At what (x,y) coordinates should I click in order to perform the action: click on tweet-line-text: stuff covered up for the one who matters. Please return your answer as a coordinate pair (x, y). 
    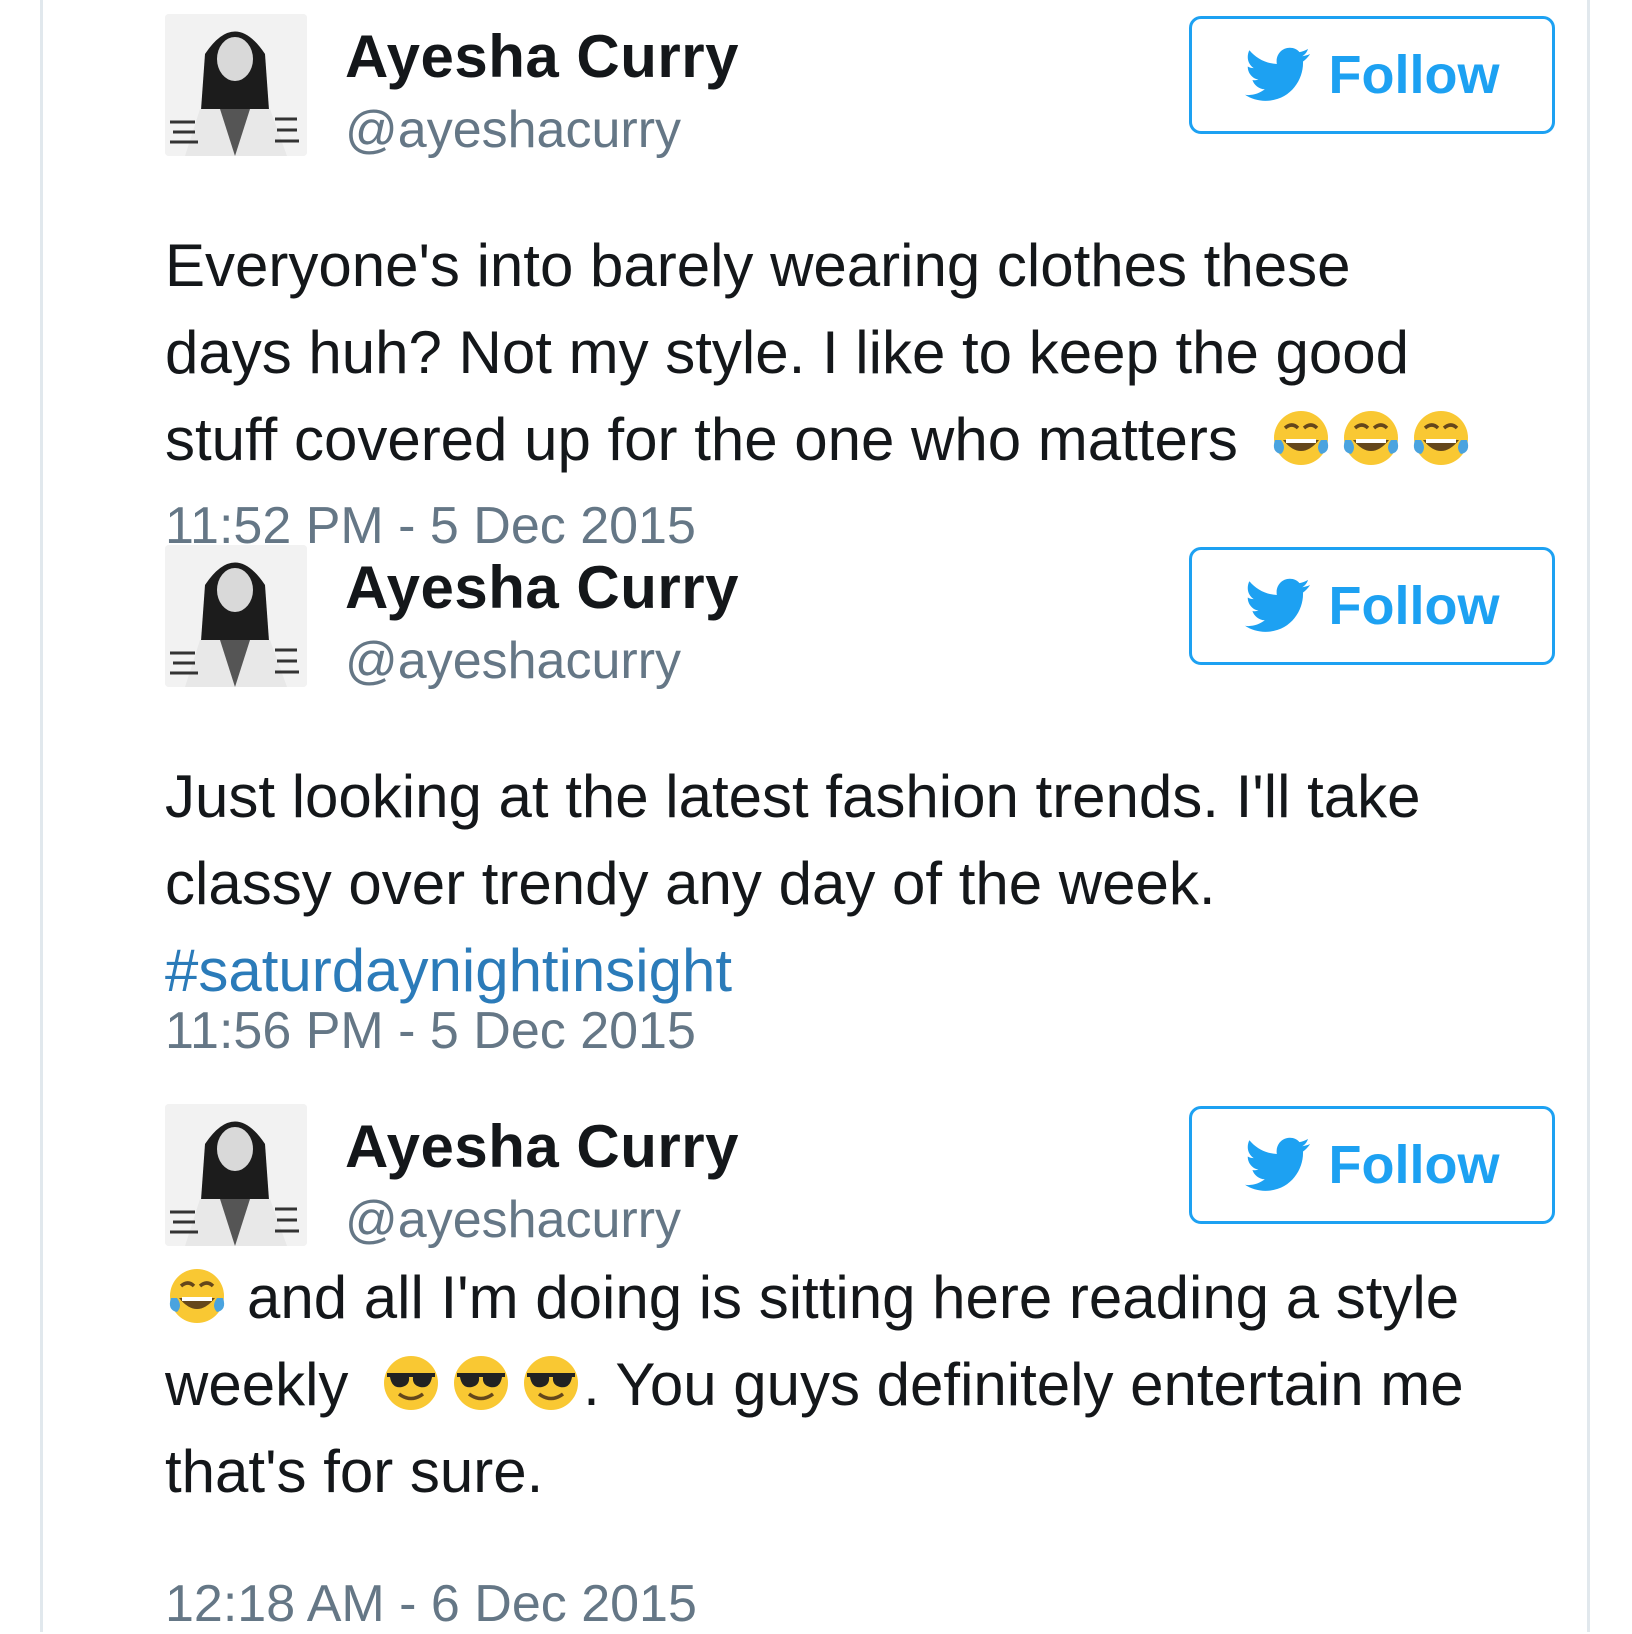
    Looking at the image, I should click on (701, 439).